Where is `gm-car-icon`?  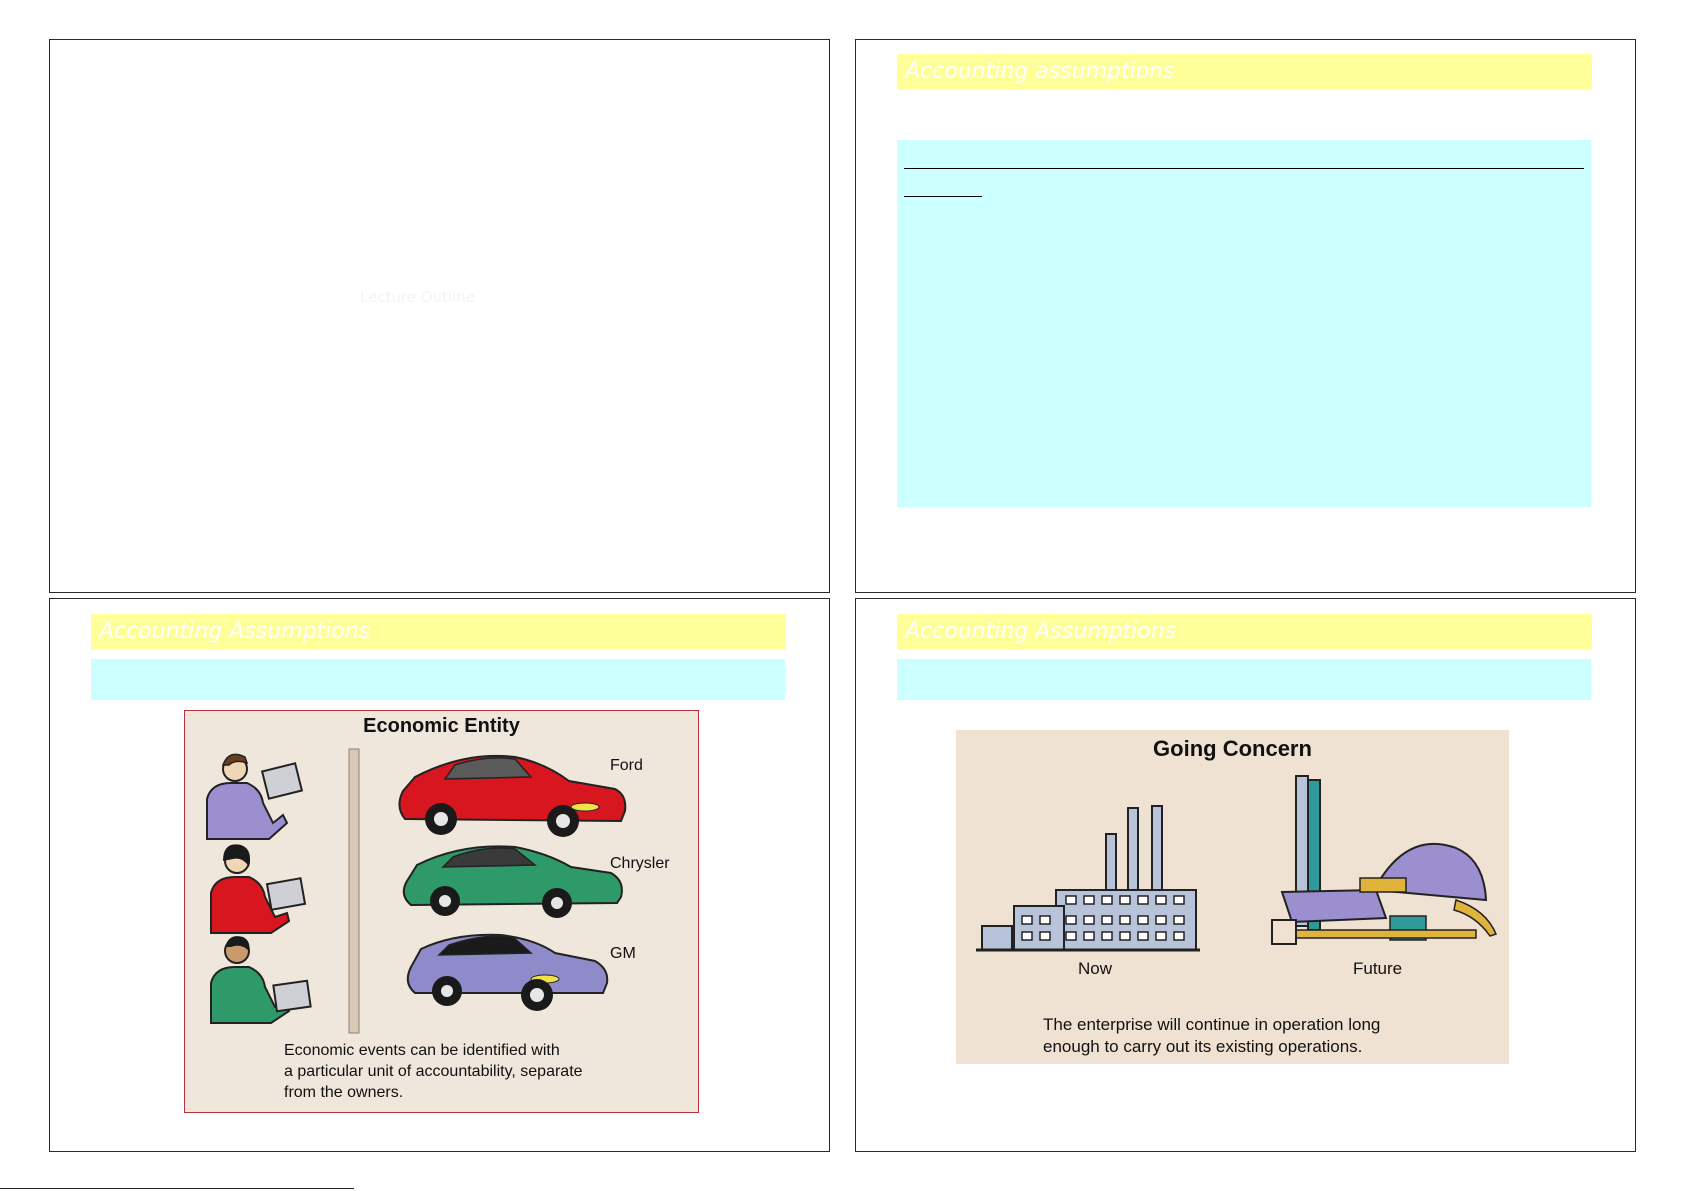
gm-car-icon is located at coordinates (507, 972).